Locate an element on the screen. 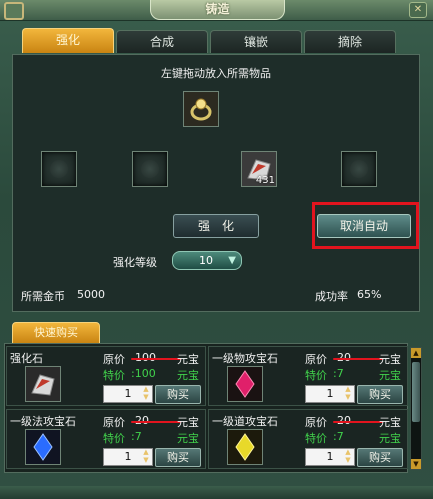 The width and height of the screenshot is (433, 499). ring-icon is located at coordinates (201, 109).